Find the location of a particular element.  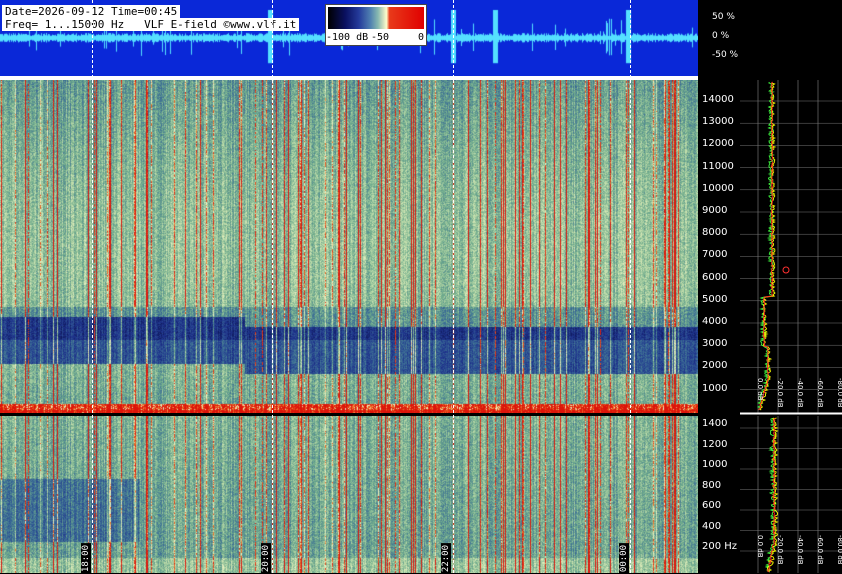

time-label-2000: 20:00 is located at coordinates (266, 558).